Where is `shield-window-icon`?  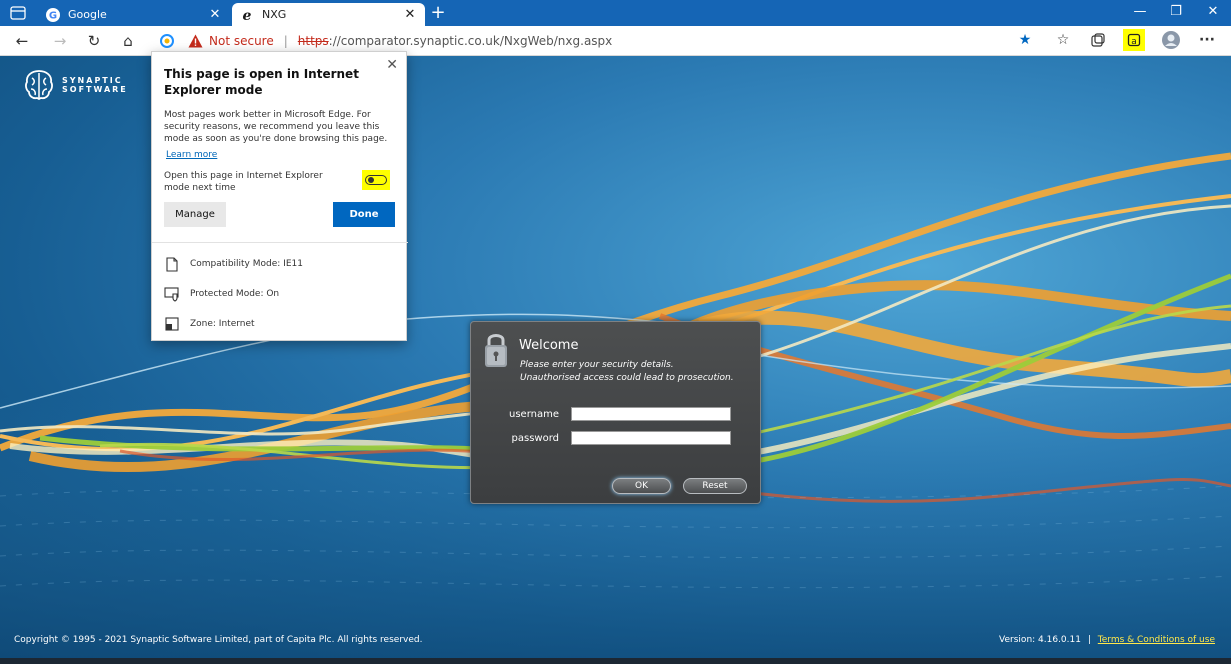 shield-window-icon is located at coordinates (172, 294).